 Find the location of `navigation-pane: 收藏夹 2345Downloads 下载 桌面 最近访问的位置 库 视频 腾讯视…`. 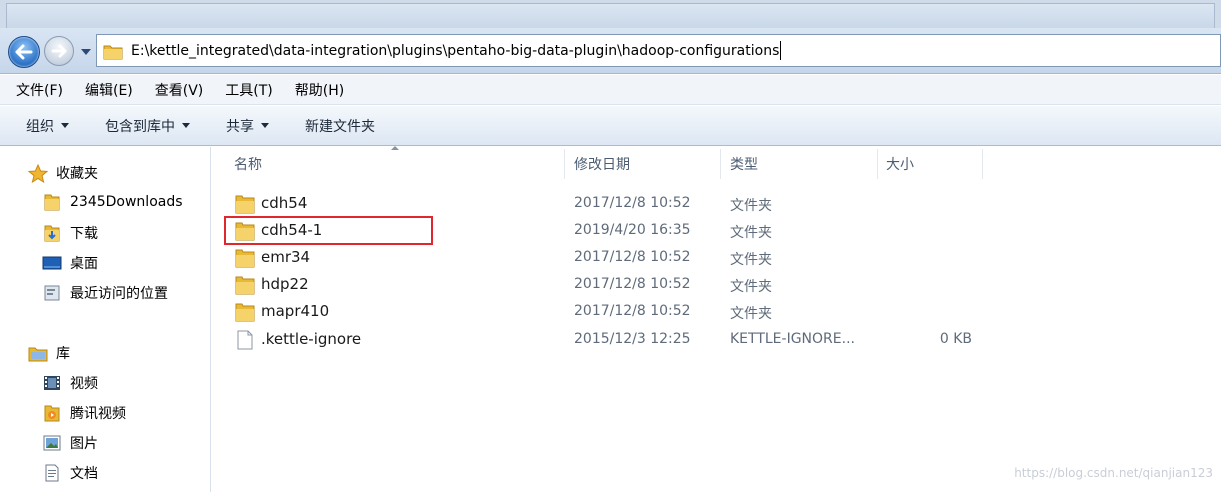

navigation-pane: 收藏夹 2345Downloads 下载 桌面 最近访问的位置 库 视频 腾讯视… is located at coordinates (105, 319).